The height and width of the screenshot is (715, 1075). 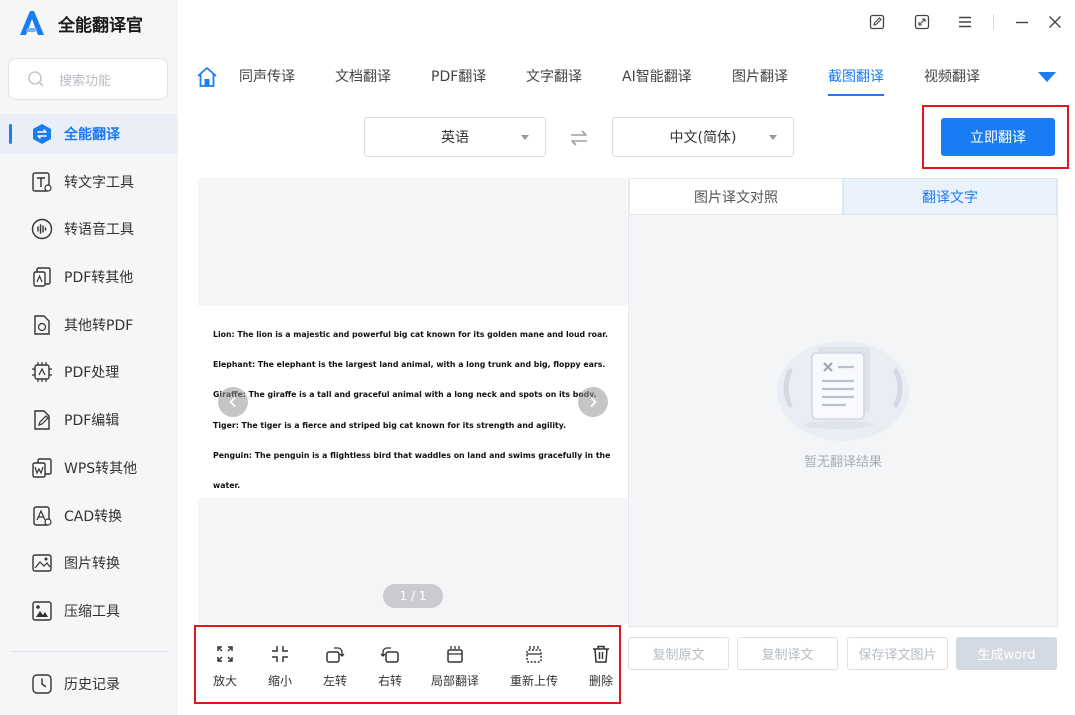 I want to click on image-convert-icon, so click(x=42, y=563).